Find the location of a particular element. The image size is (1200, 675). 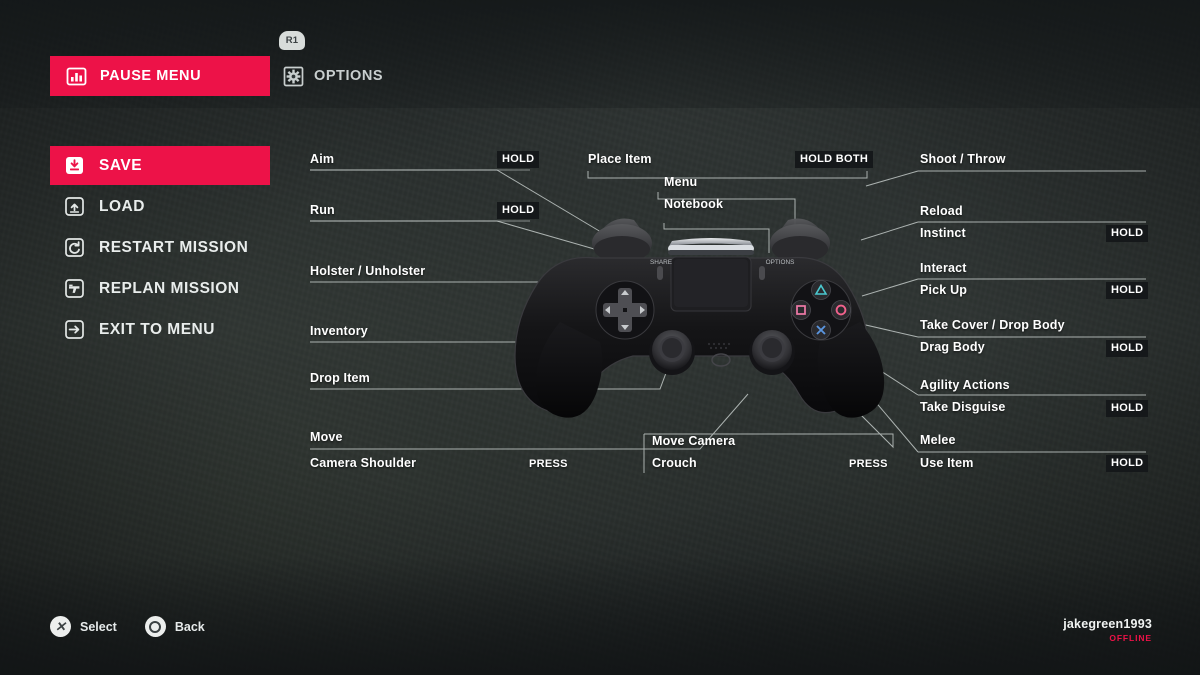

sidebar-item-replan-mission: REPLAN MISSION is located at coordinates (160, 288).